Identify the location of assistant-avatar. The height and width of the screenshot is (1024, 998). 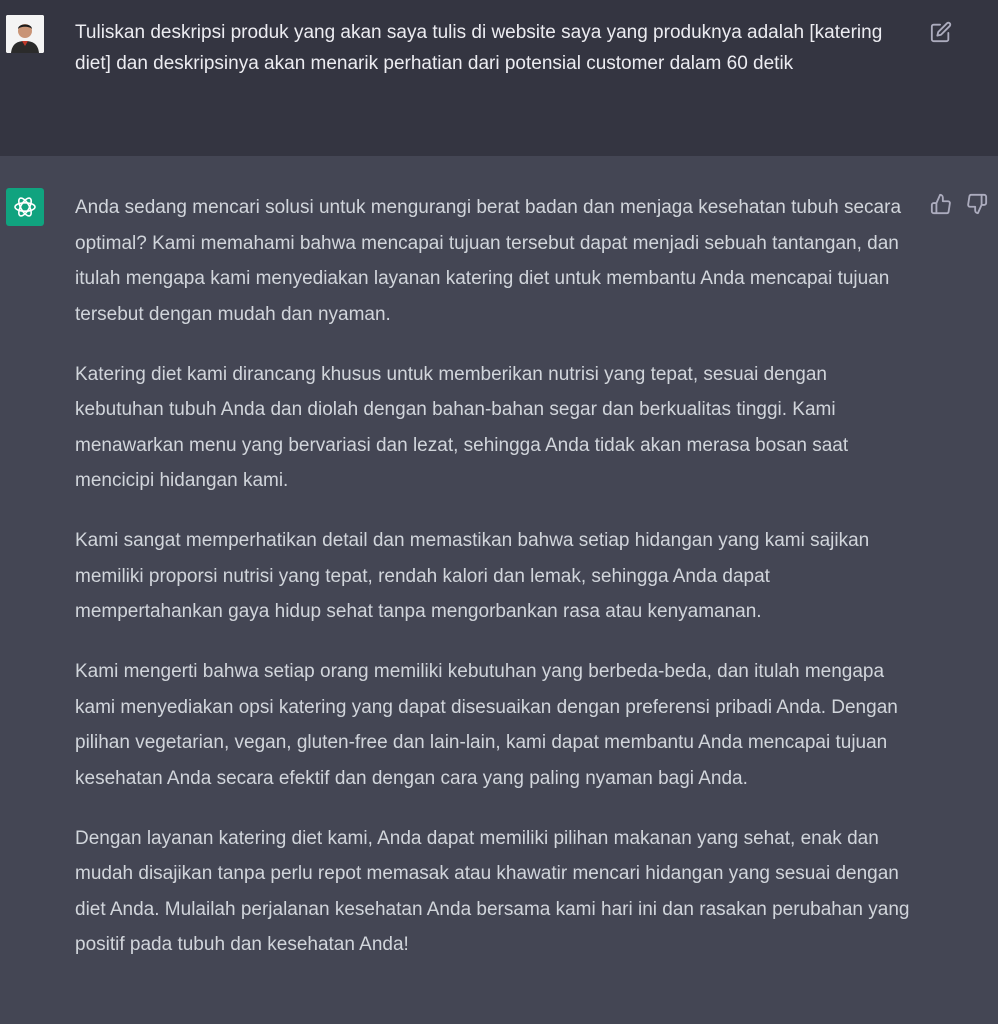
(25, 207).